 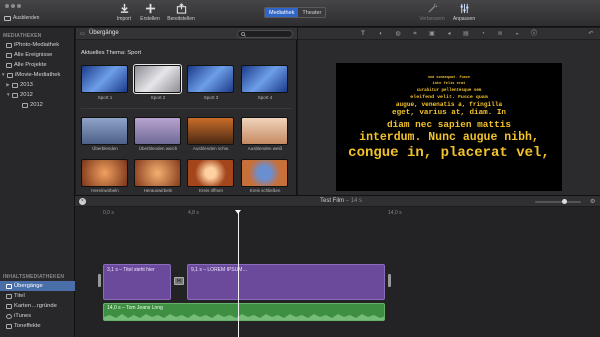 What do you see at coordinates (211, 148) in the screenshot?
I see `transition-label: Ausblenden schw.` at bounding box center [211, 148].